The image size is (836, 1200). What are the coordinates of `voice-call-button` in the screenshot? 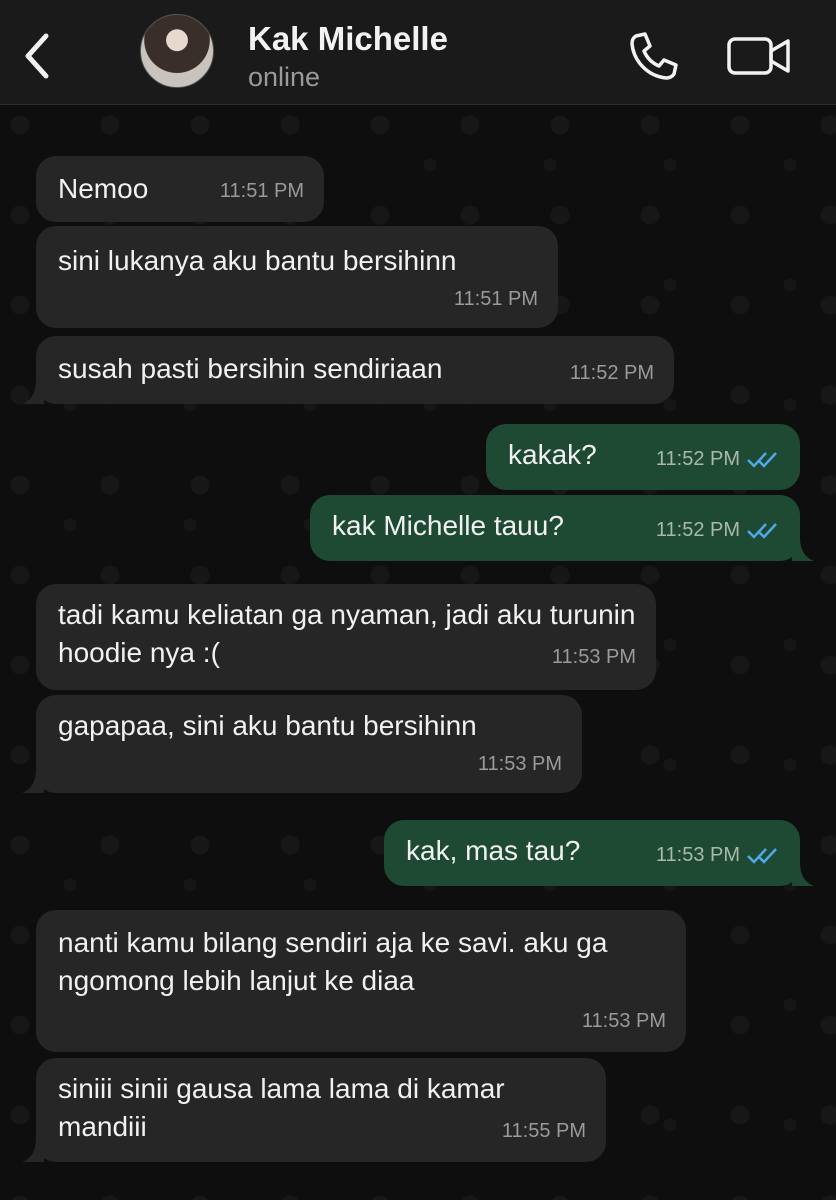 It's located at (653, 56).